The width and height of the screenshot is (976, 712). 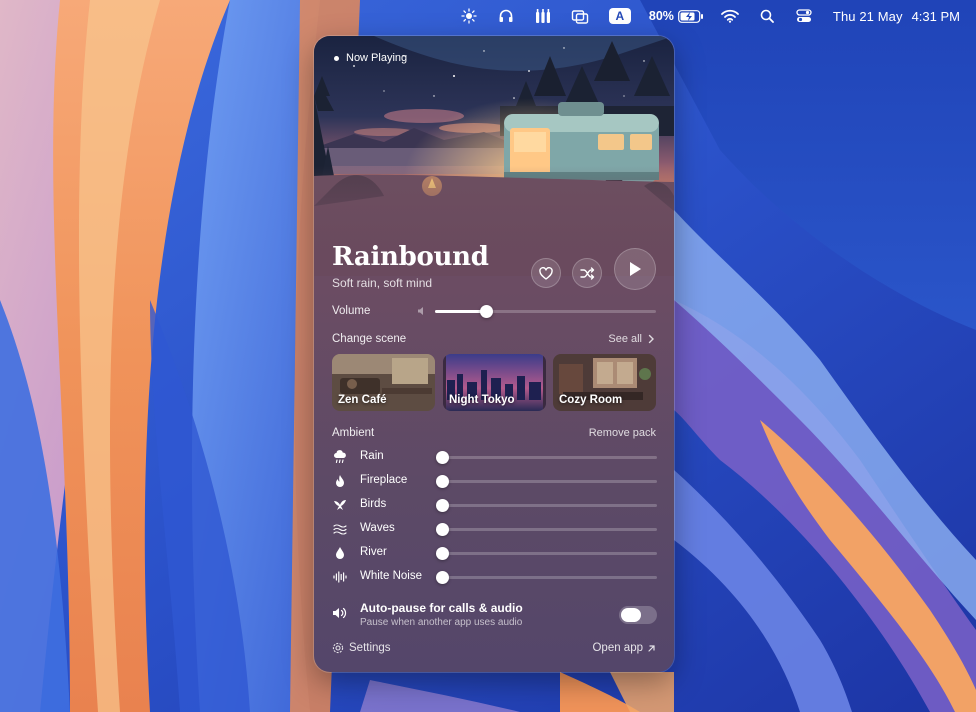 I want to click on window-stack-icon, so click(x=580, y=16).